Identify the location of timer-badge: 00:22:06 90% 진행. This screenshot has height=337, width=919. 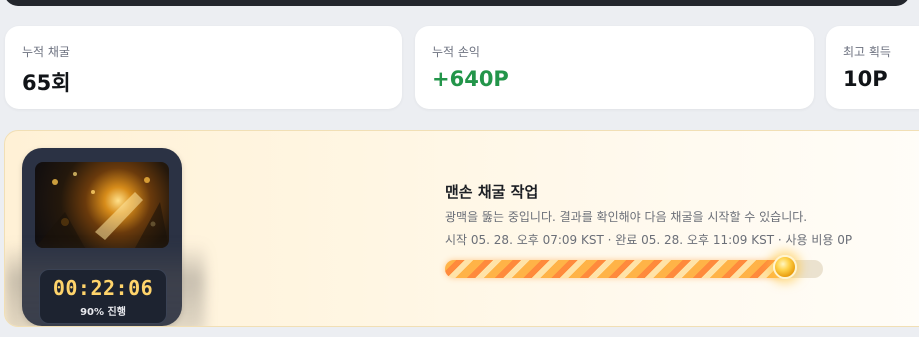
(103, 296).